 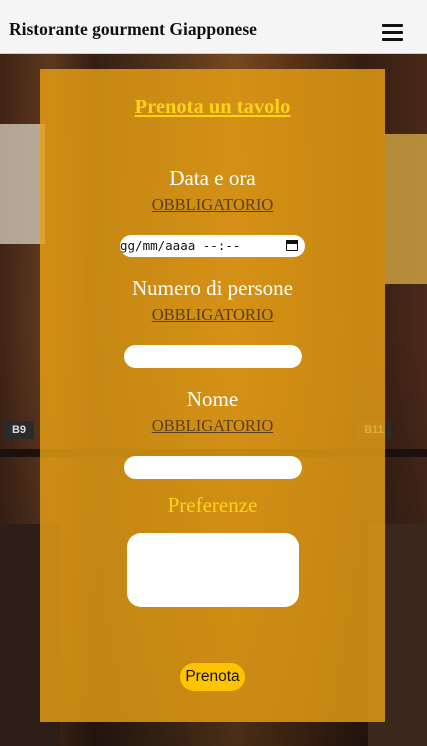 I want to click on people-count-input, so click(x=213, y=356).